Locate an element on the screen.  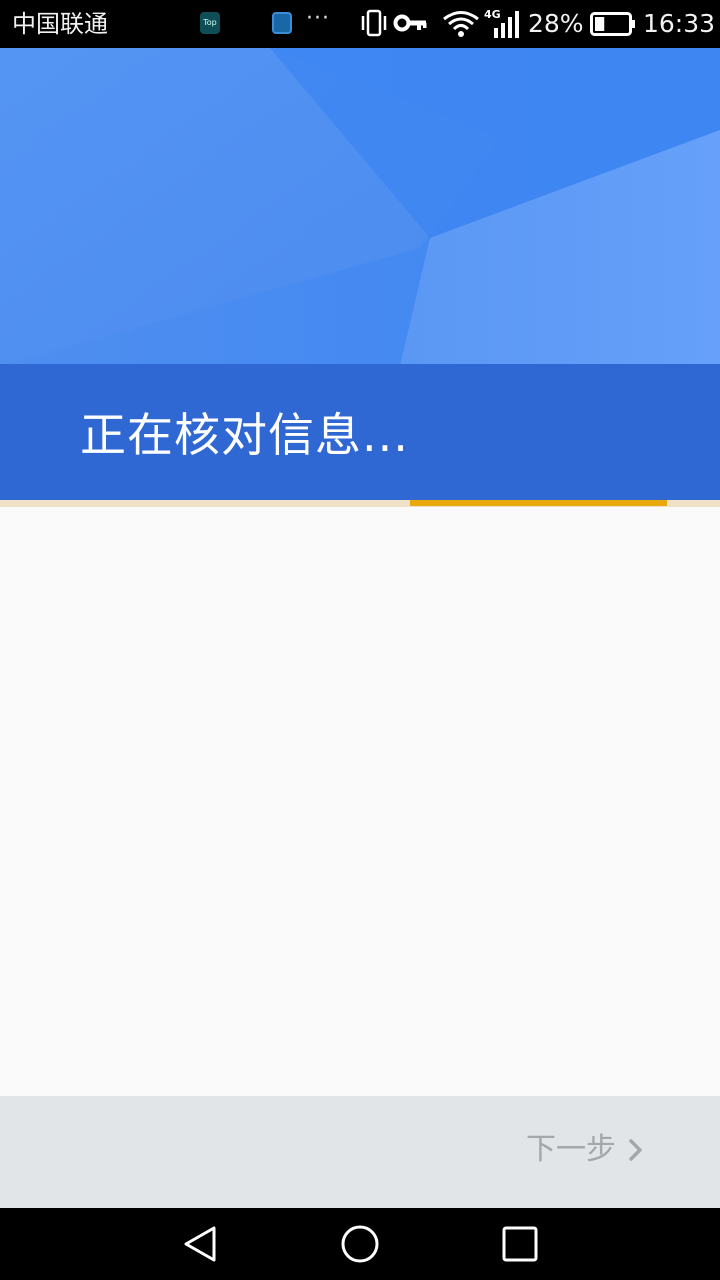
vibrate-icon is located at coordinates (374, 23).